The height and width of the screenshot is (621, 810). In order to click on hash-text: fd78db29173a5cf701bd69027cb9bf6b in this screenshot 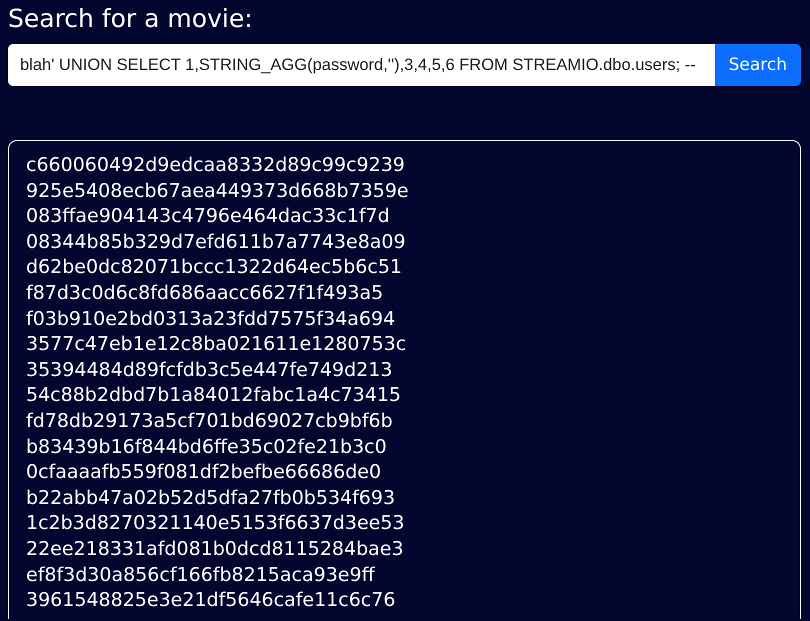, I will do `click(210, 421)`.